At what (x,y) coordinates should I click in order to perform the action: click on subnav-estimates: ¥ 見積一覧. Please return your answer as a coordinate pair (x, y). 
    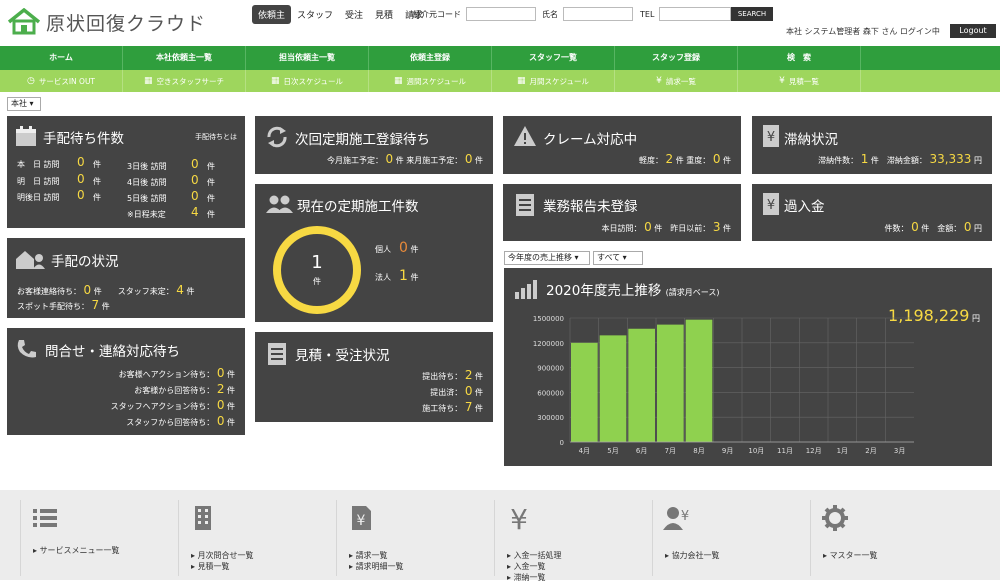
    Looking at the image, I should click on (799, 81).